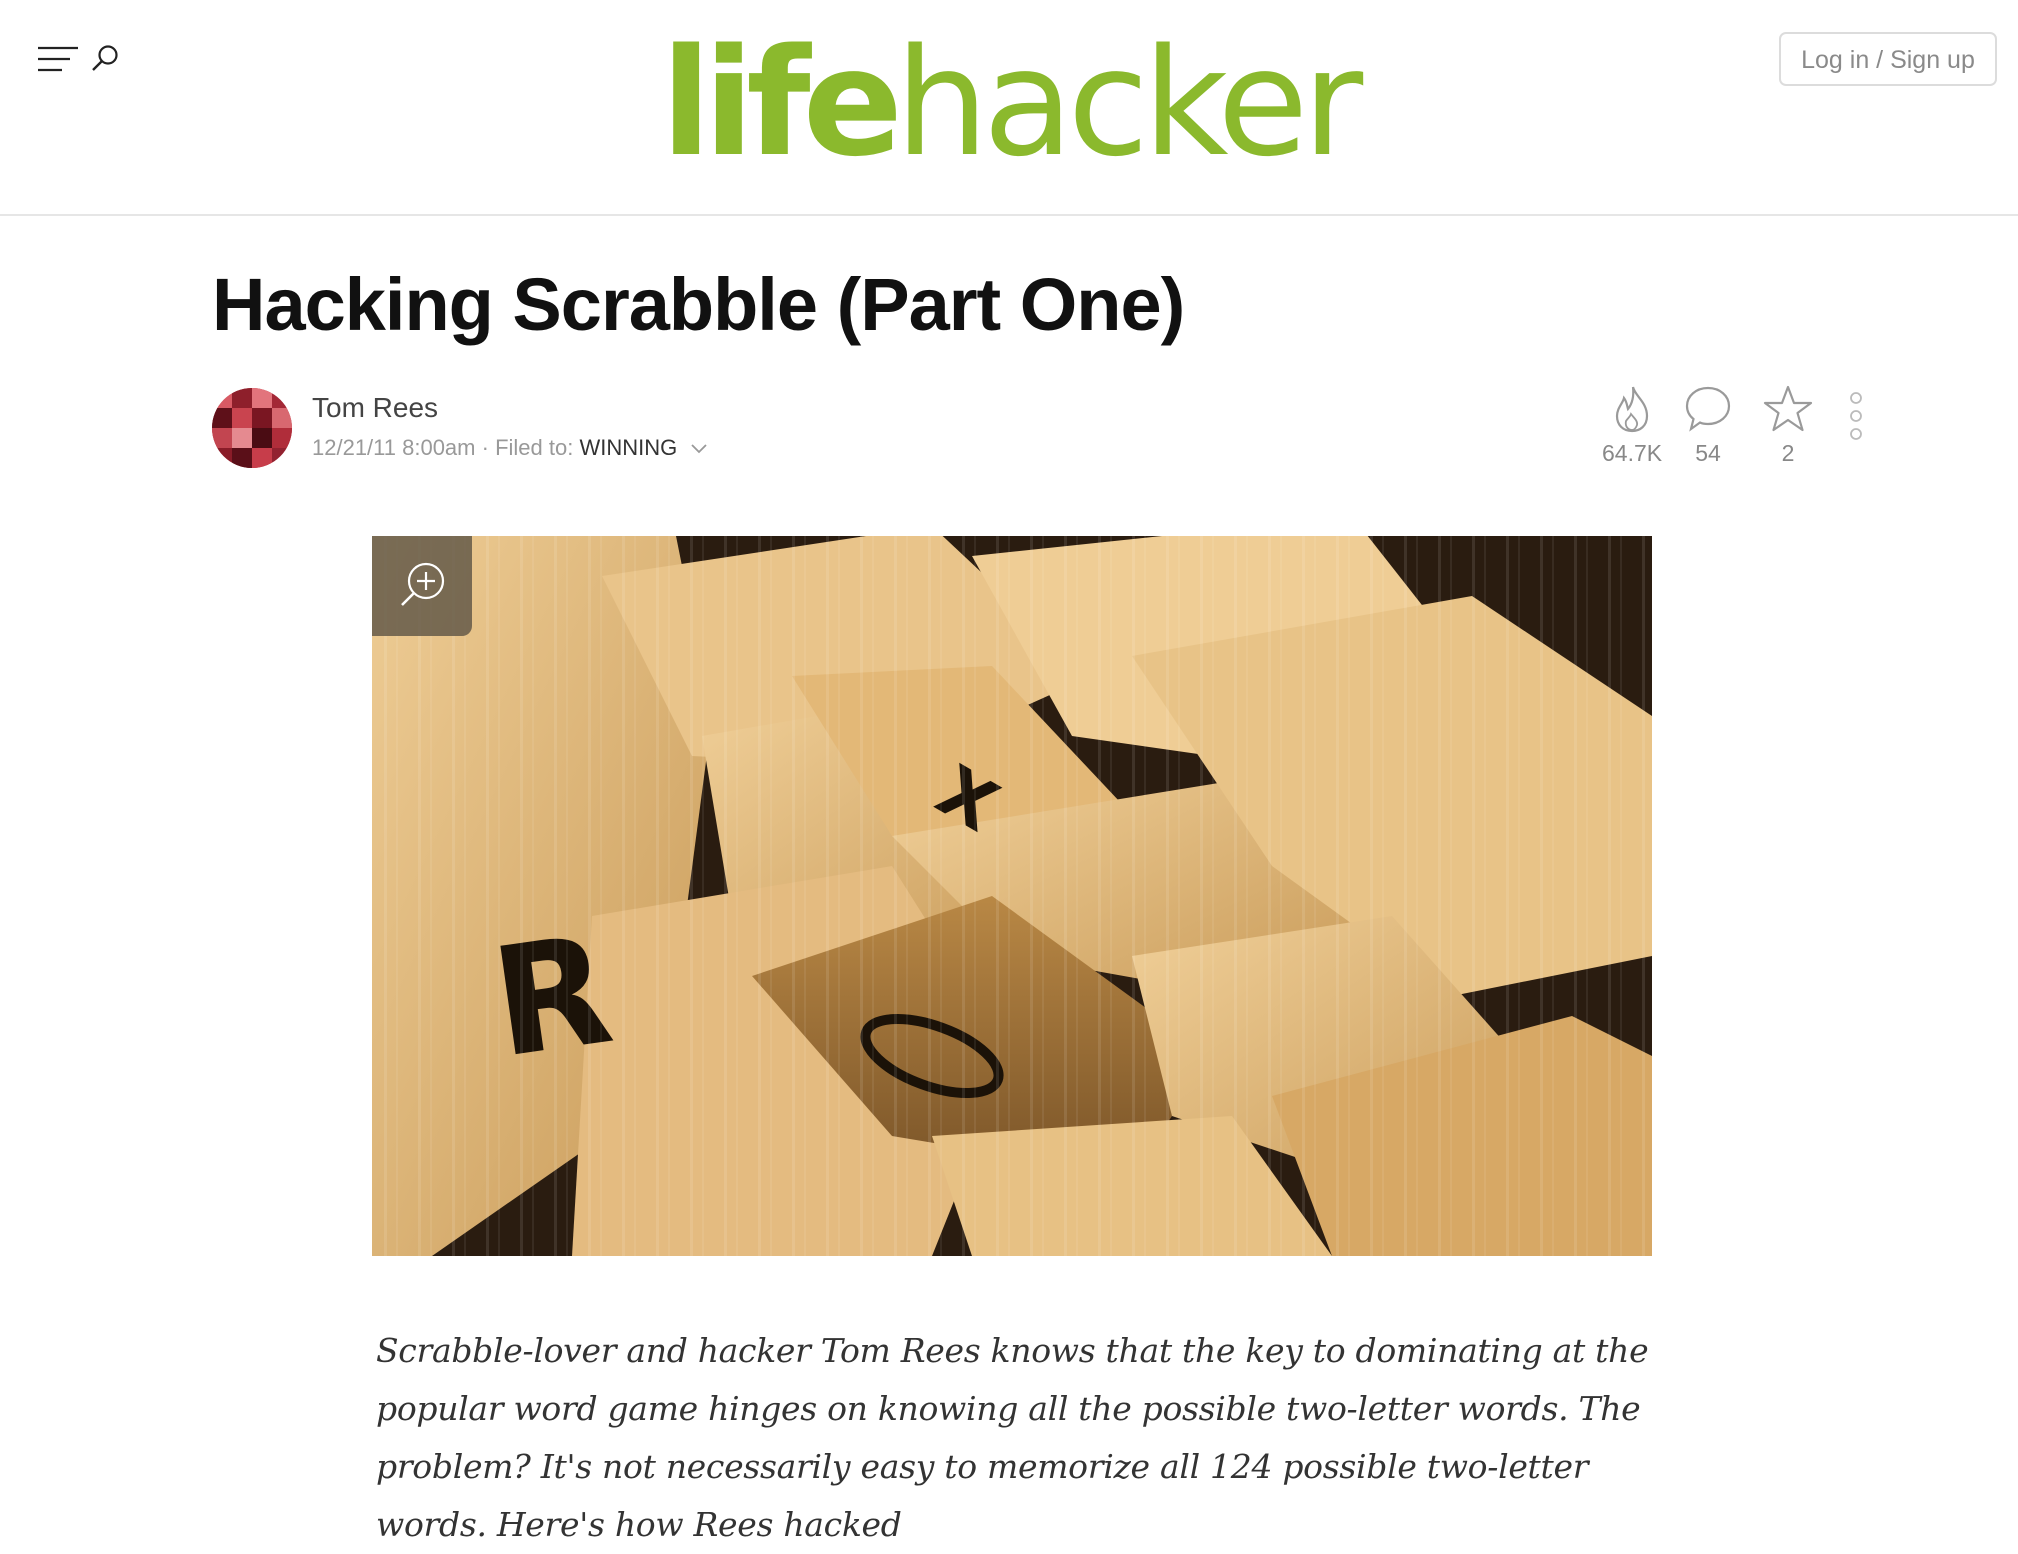 The width and height of the screenshot is (2018, 1554). I want to click on zoom-in-icon, so click(423, 584).